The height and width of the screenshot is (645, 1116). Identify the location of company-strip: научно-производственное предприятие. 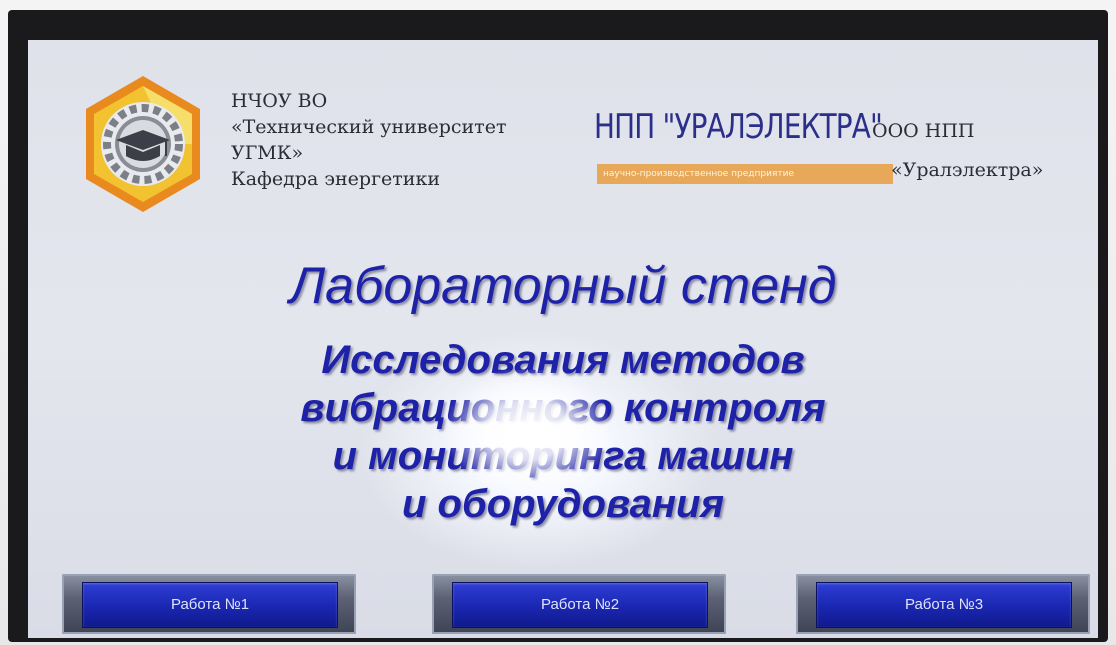
(745, 174).